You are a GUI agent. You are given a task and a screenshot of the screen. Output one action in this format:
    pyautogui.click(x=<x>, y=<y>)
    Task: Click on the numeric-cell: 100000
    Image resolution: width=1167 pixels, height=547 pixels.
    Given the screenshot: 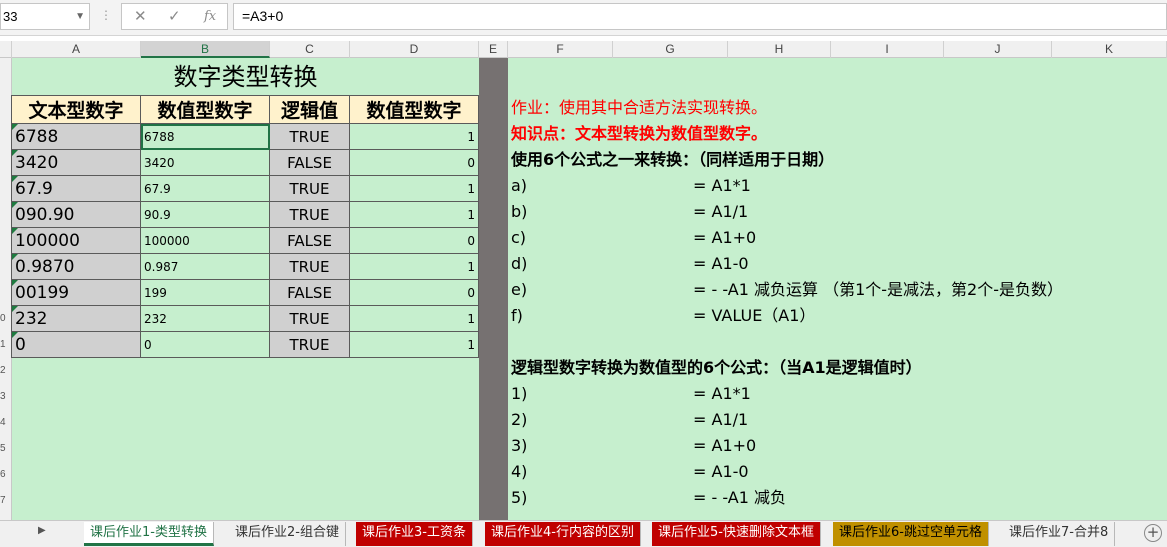 What is the action you would take?
    pyautogui.click(x=205, y=240)
    